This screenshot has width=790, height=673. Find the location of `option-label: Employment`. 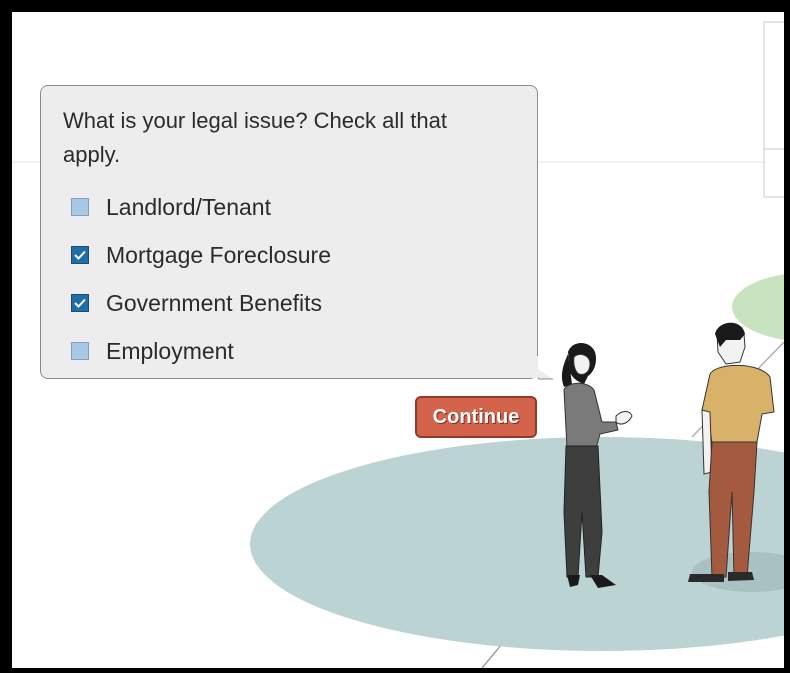

option-label: Employment is located at coordinates (170, 350).